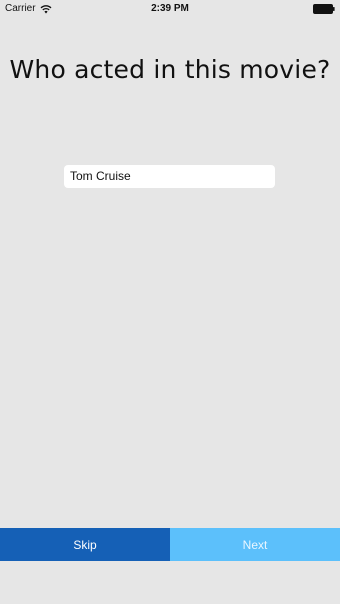 The image size is (340, 604). Describe the element at coordinates (324, 9) in the screenshot. I see `battery-icon` at that location.